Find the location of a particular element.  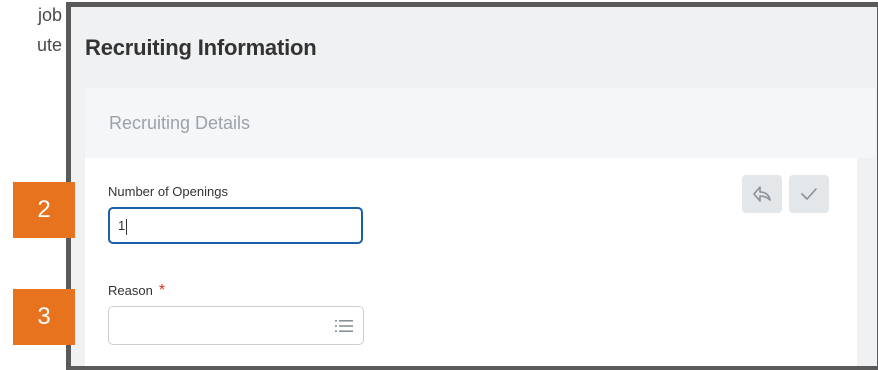

undo-button is located at coordinates (762, 194).